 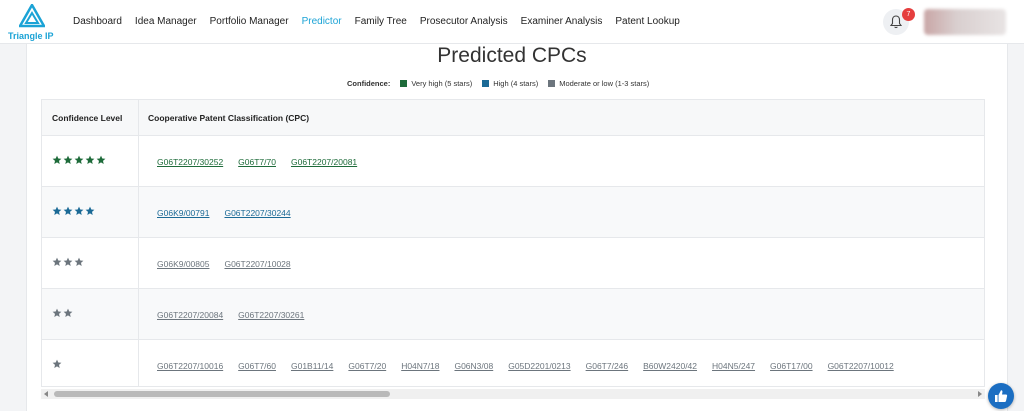 What do you see at coordinates (183, 264) in the screenshot?
I see `cpc-link: G06K9/00805` at bounding box center [183, 264].